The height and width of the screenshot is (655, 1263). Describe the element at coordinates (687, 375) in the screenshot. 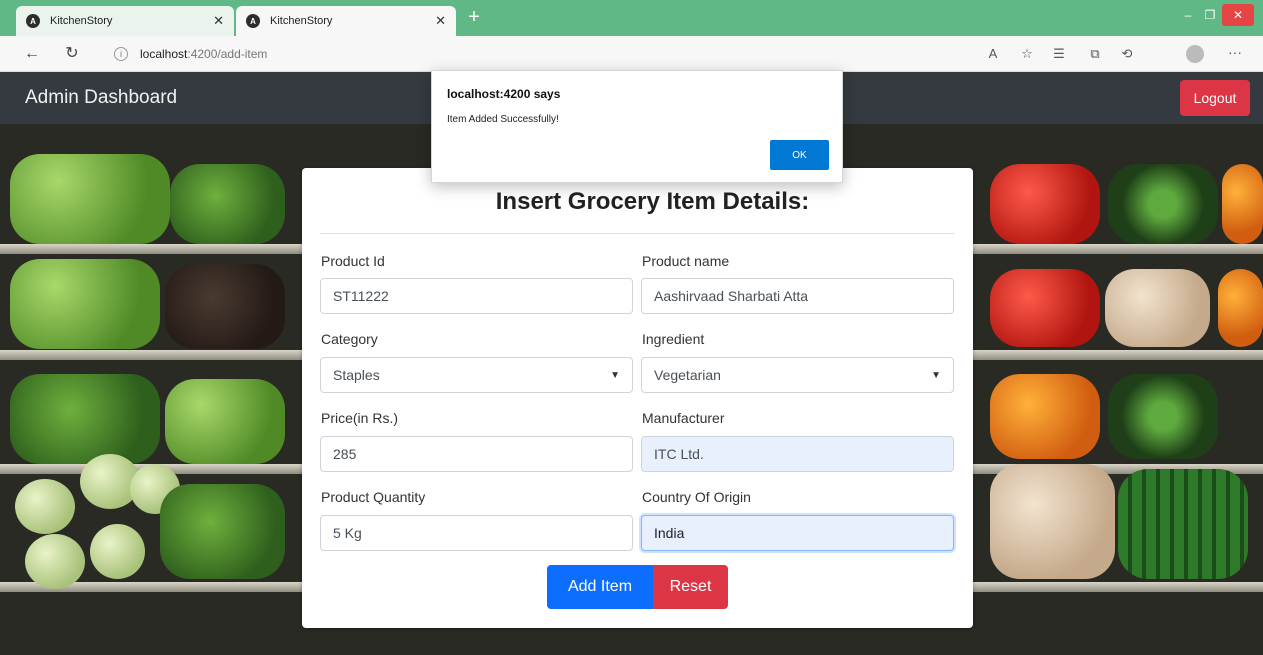

I see `ingredient-selected-value: Vegetarian` at that location.